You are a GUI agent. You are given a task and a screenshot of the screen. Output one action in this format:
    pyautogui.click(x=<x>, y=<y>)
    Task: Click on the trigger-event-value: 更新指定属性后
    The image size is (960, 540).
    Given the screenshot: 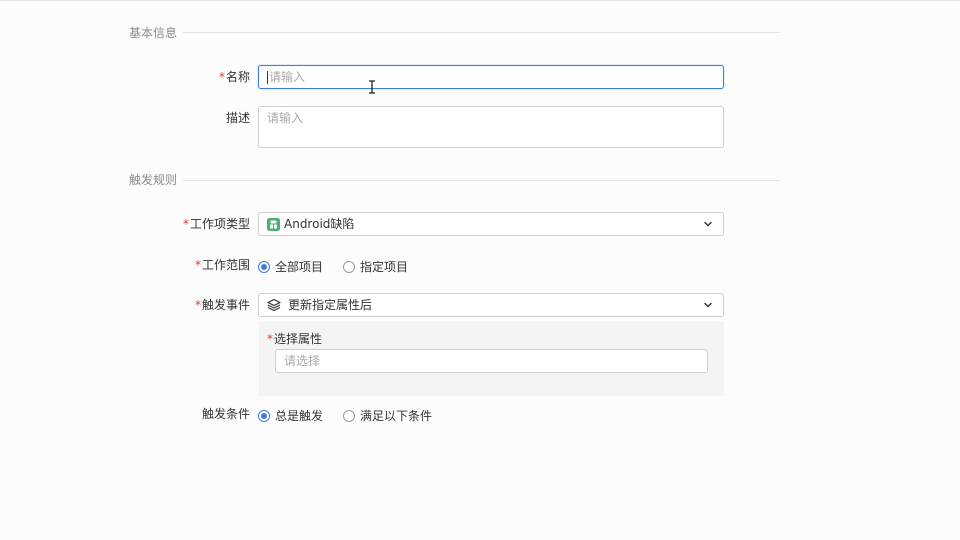 What is the action you would take?
    pyautogui.click(x=330, y=305)
    